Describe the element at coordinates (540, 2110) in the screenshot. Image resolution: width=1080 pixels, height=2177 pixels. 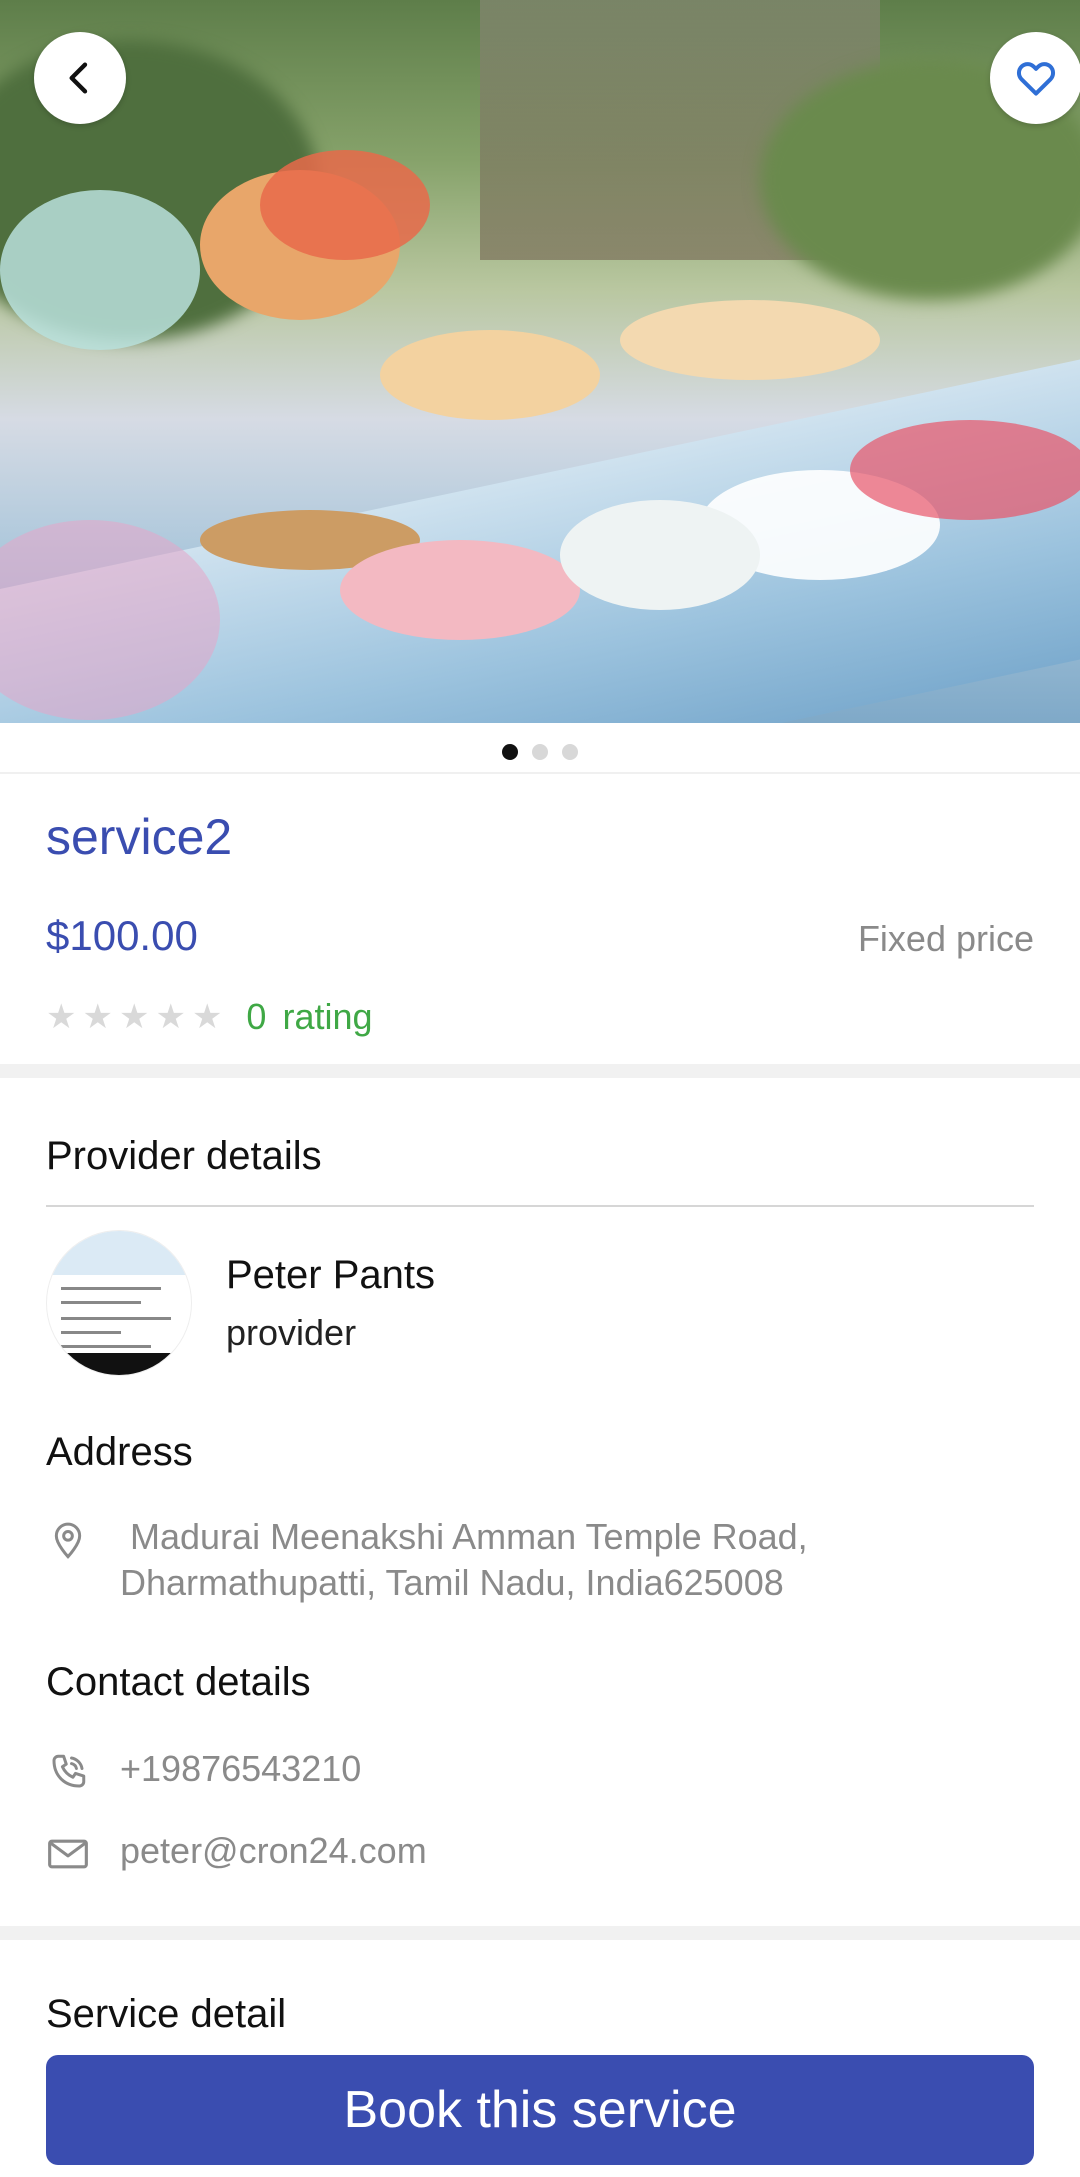
I see `book-service-button: Book this service` at that location.